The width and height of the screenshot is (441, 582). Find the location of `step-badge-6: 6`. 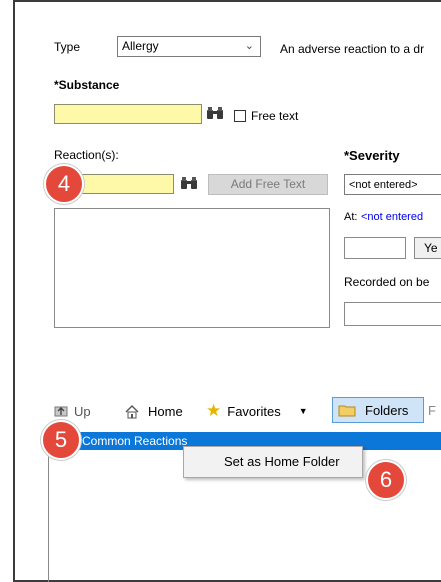

step-badge-6: 6 is located at coordinates (386, 480).